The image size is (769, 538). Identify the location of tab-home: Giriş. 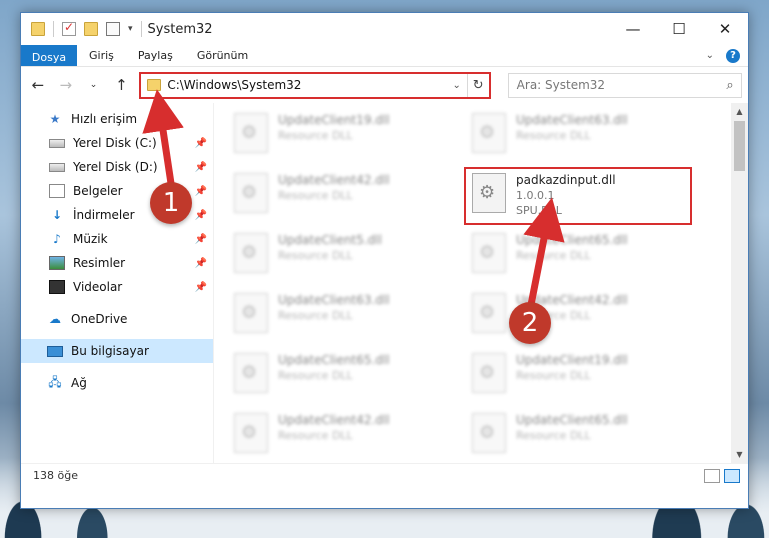
(101, 55).